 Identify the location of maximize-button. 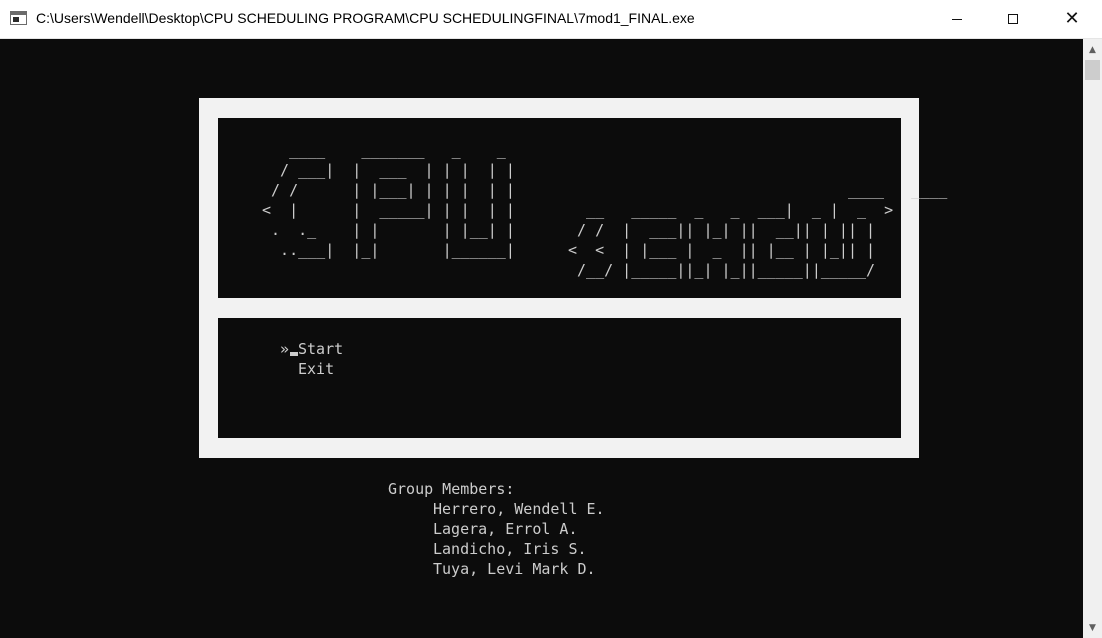
(1013, 19).